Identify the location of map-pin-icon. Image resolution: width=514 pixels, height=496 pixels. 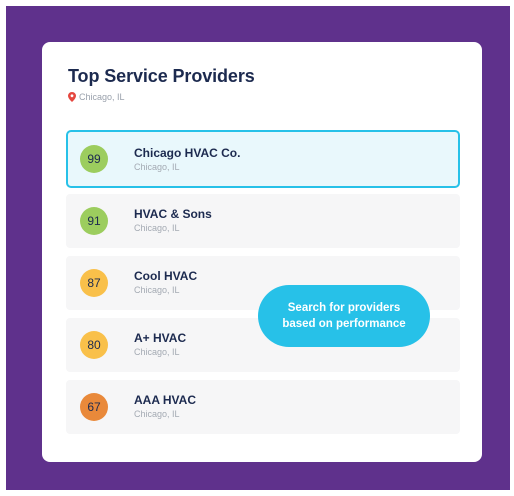
(72, 97).